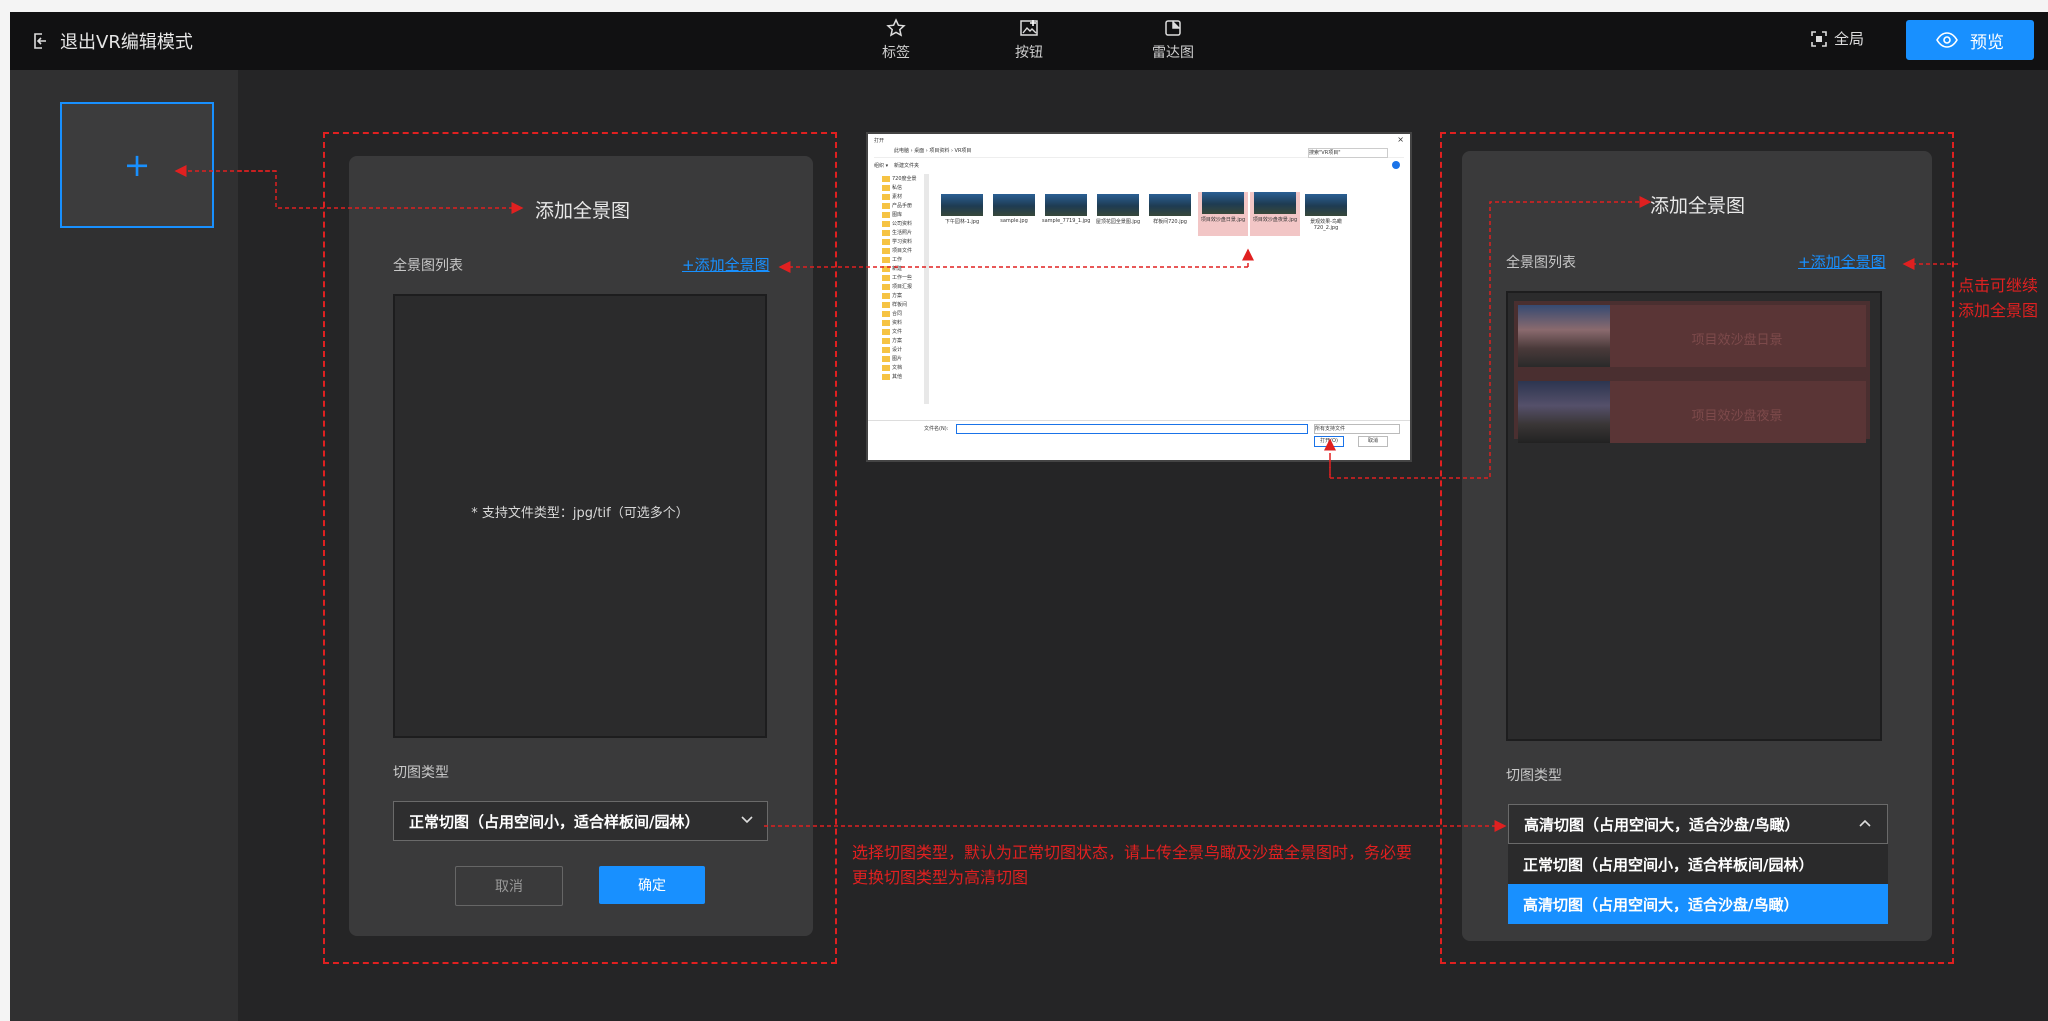 This screenshot has height=1021, width=2048. I want to click on connector-add-to-title, so click(381, 192).